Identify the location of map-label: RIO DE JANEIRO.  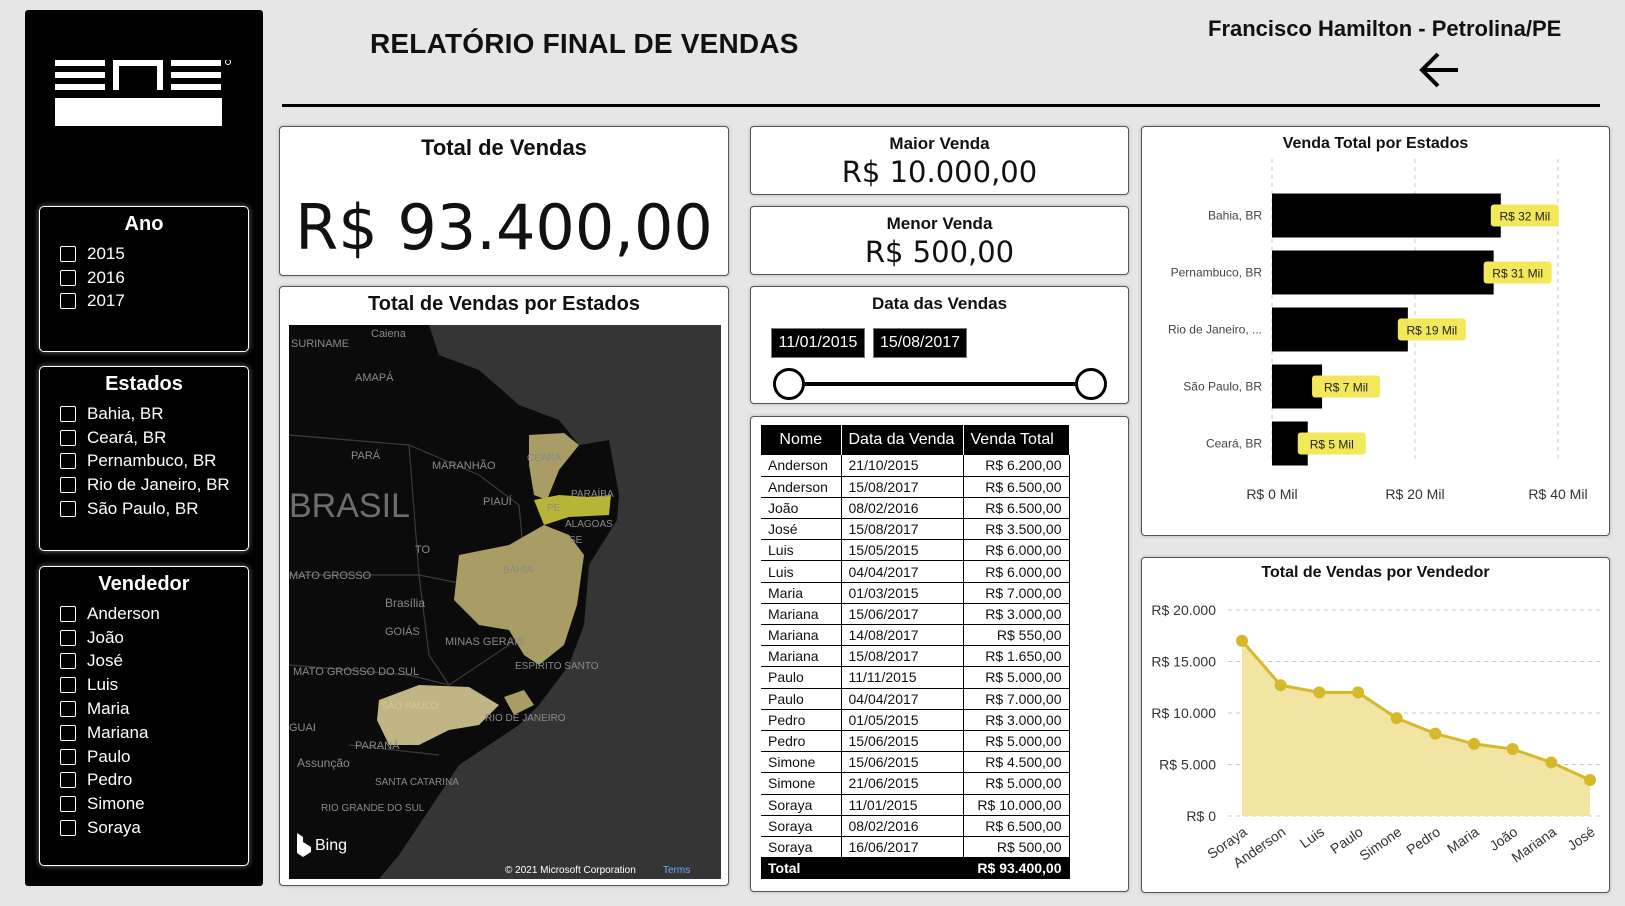
(525, 718).